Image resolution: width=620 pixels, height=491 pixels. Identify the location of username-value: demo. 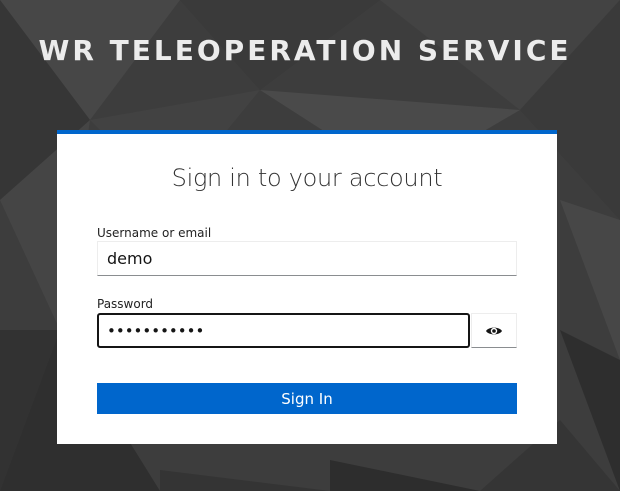
(130, 258).